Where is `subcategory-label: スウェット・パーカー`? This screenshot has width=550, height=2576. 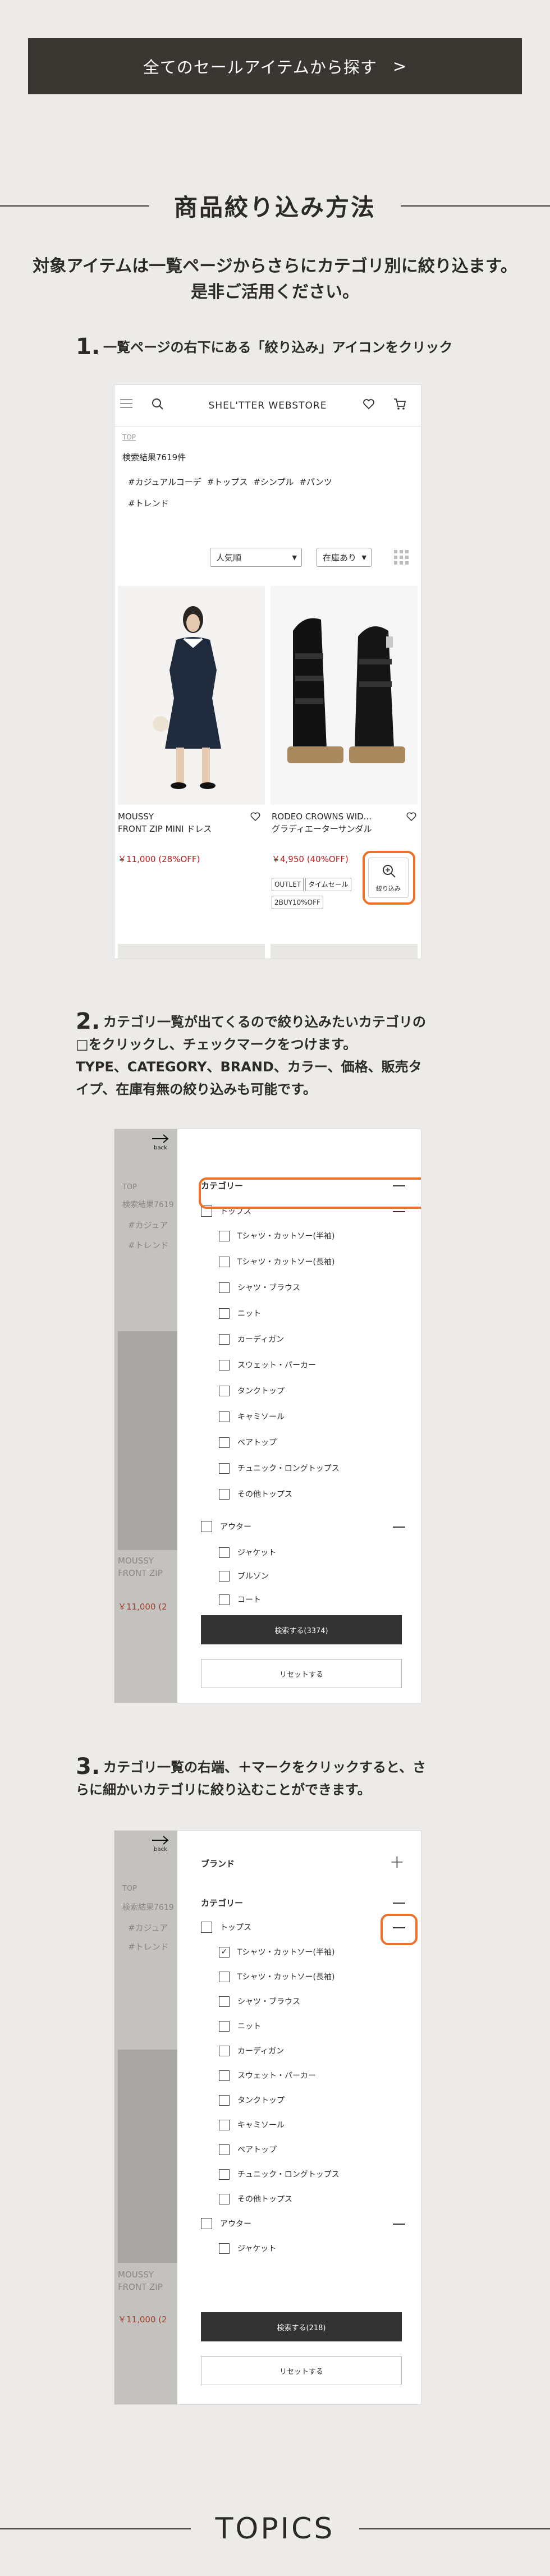
subcategory-label: スウェット・パーカー is located at coordinates (276, 2075).